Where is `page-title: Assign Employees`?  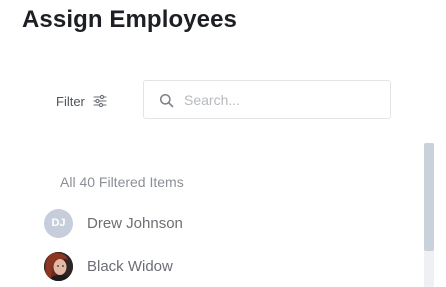 page-title: Assign Employees is located at coordinates (130, 19).